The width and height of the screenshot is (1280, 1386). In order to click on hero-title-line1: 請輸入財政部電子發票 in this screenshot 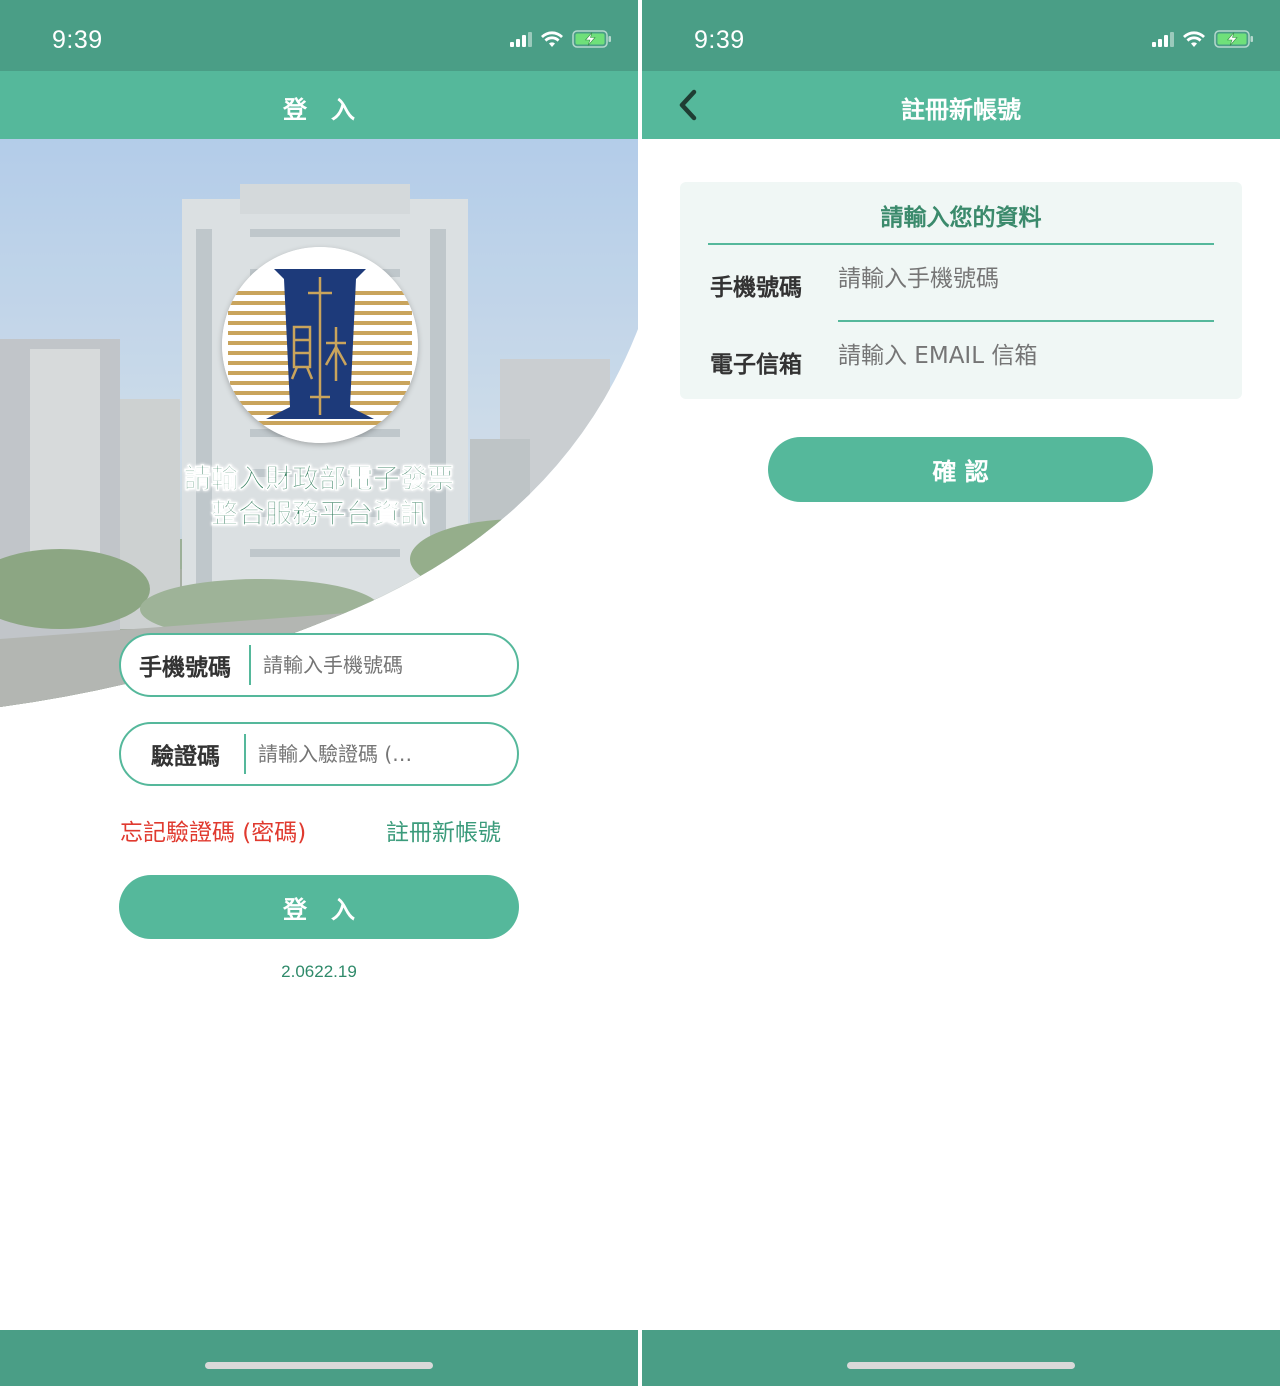, I will do `click(319, 480)`.